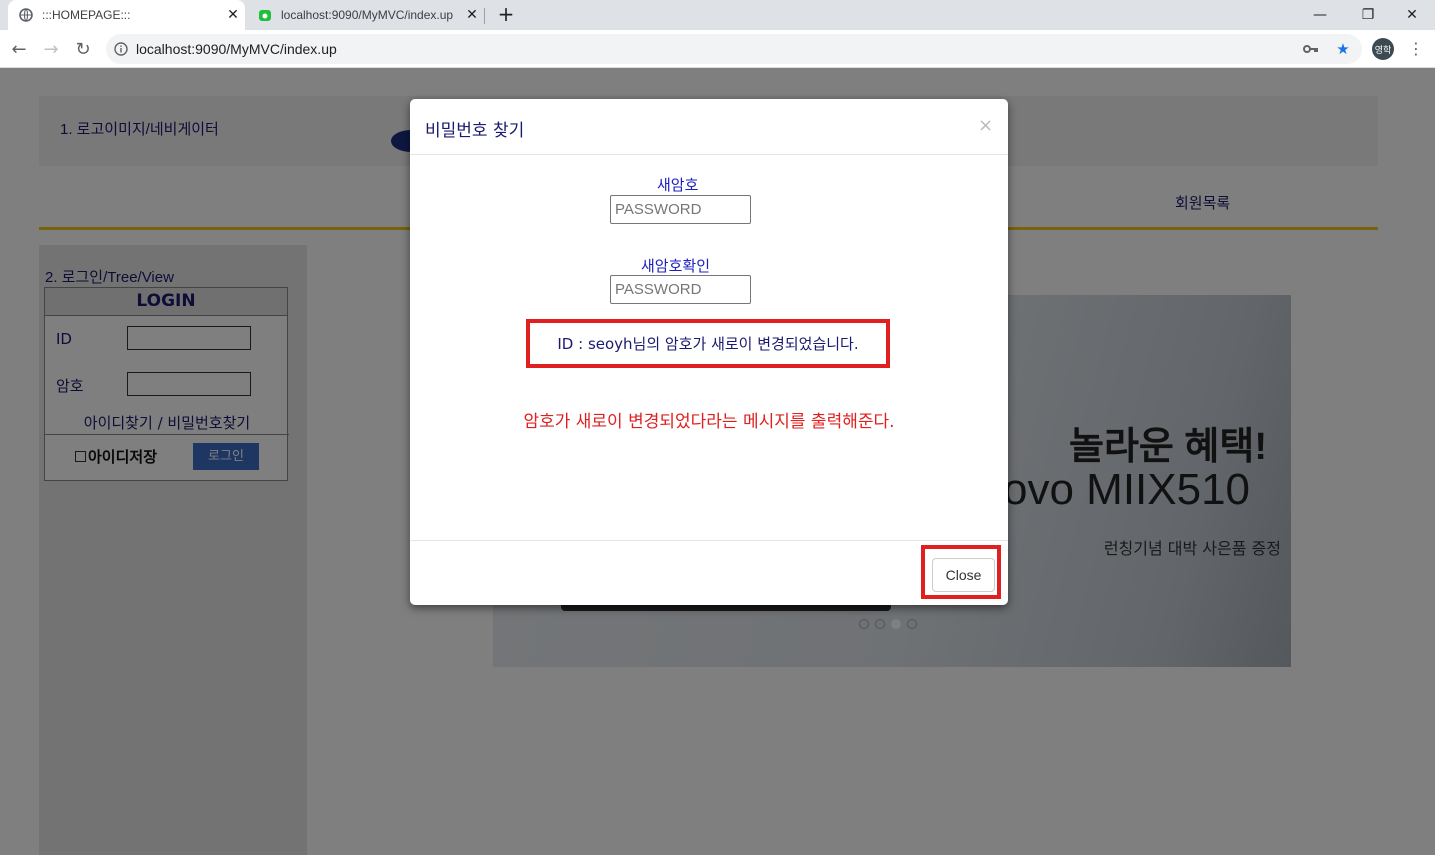  Describe the element at coordinates (475, 131) in the screenshot. I see `modal-title: 비밀번호 찾기` at that location.